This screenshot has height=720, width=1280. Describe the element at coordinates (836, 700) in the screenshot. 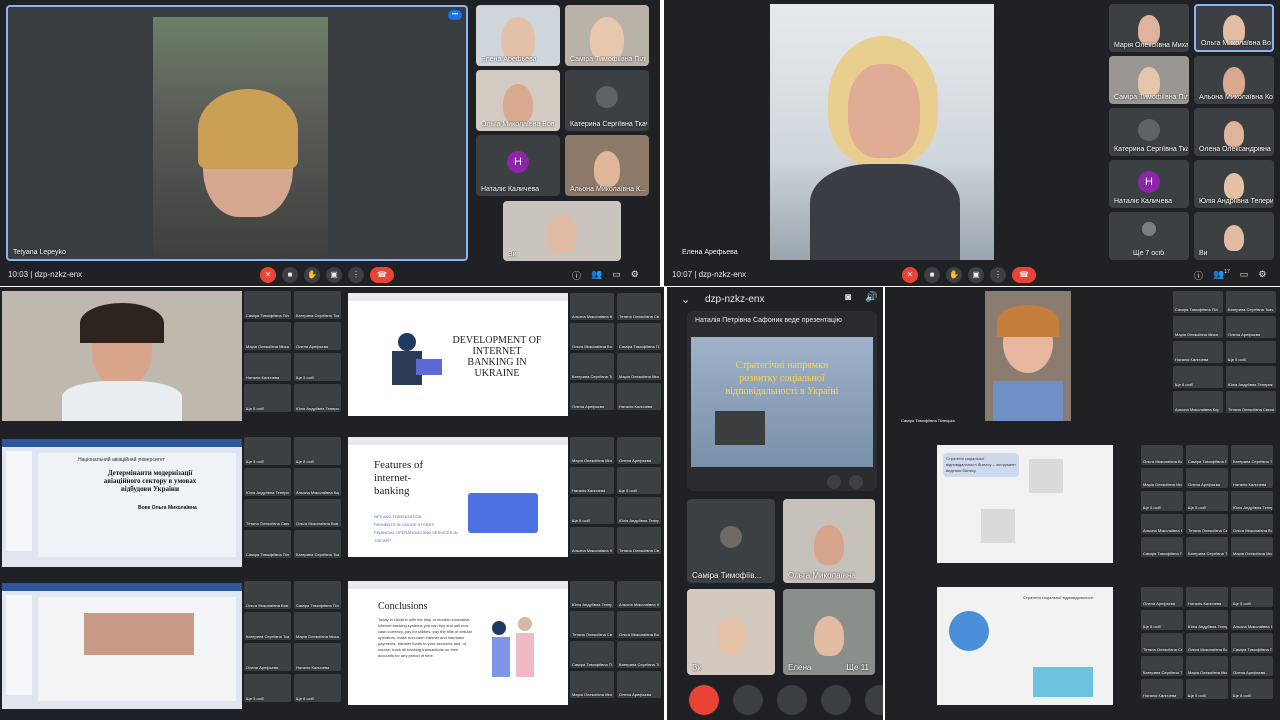

I see `raise-hand-button` at that location.